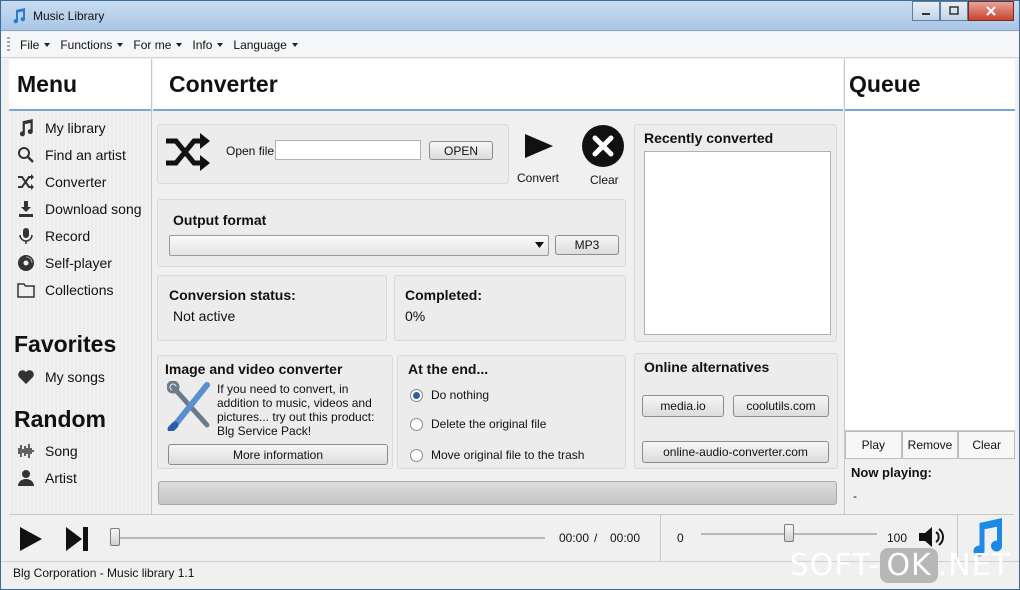 Image resolution: width=1020 pixels, height=590 pixels. I want to click on sidebar-item-song: Song, so click(46, 450).